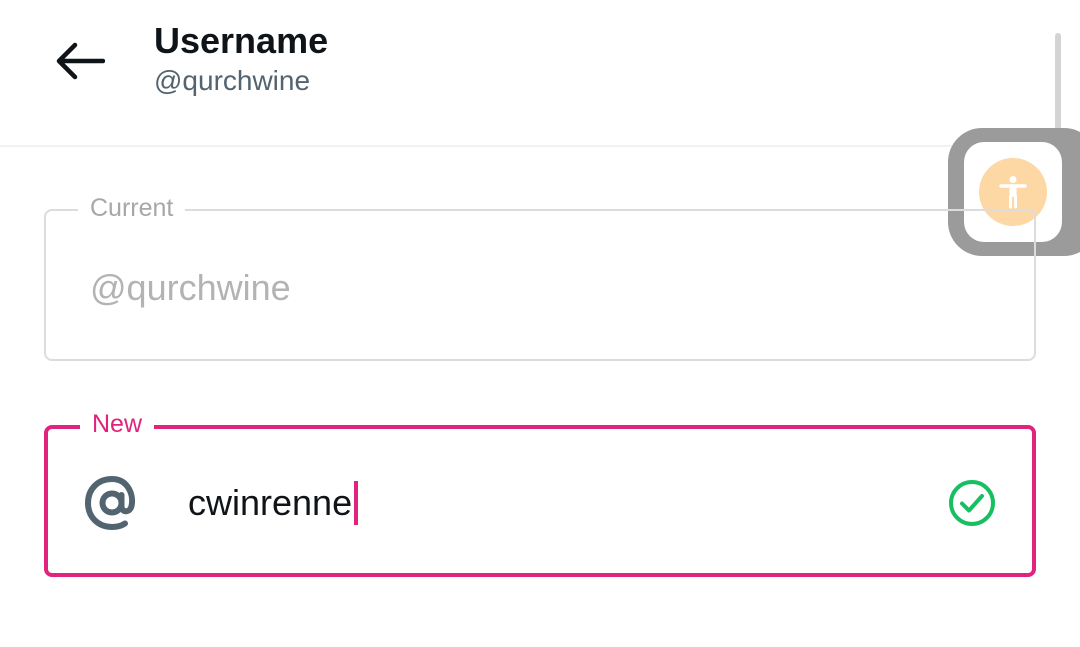 Image resolution: width=1080 pixels, height=647 pixels. I want to click on accessibility-person-icon, so click(1013, 192).